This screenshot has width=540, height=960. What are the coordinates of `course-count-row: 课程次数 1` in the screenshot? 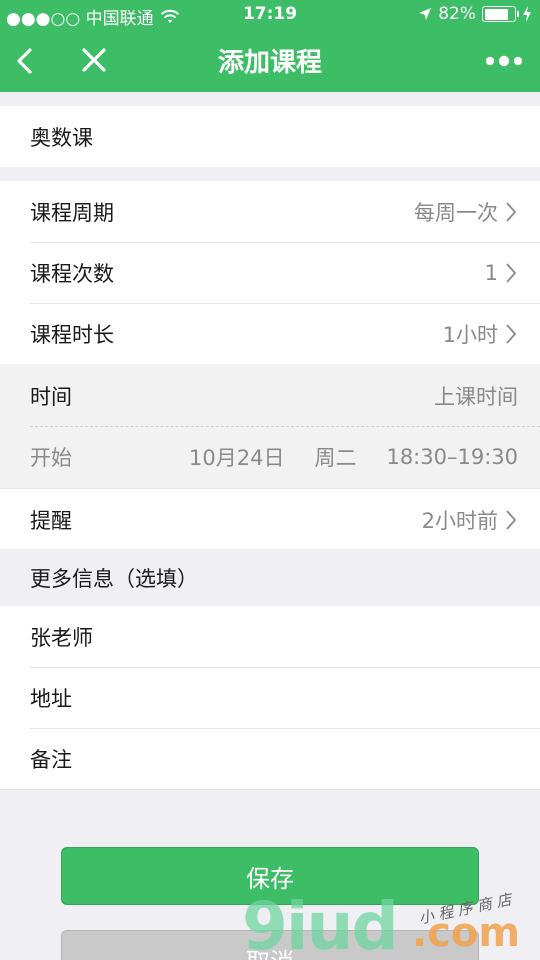 It's located at (270, 272).